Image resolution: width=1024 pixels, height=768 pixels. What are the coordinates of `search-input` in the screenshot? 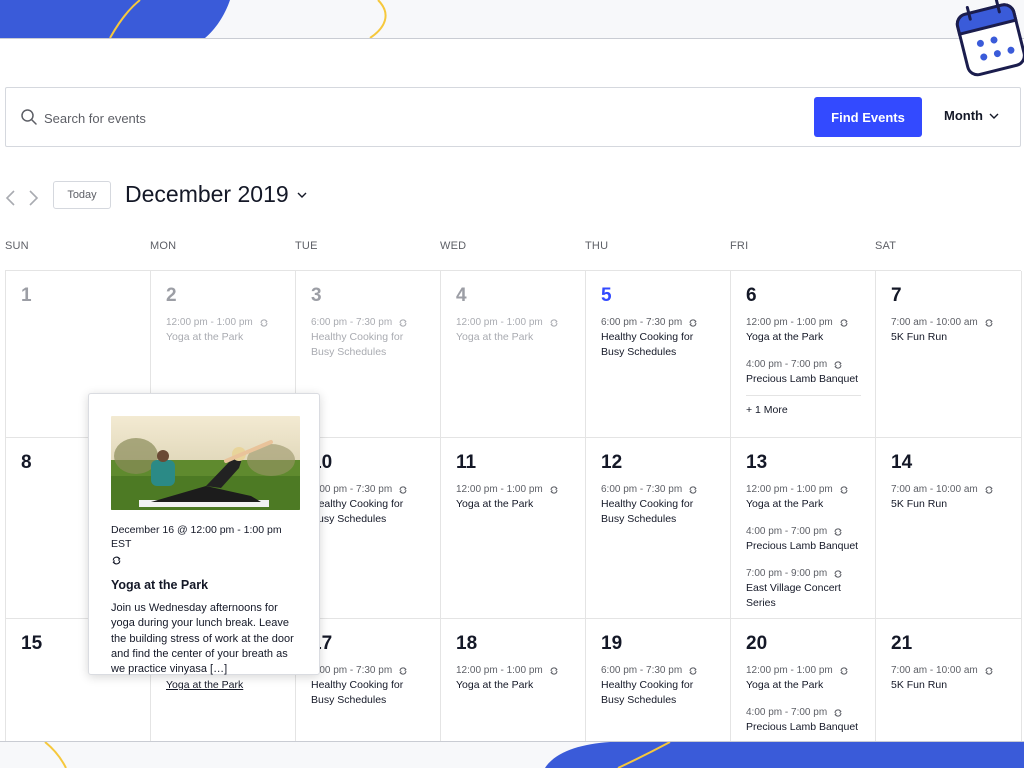 It's located at (394, 118).